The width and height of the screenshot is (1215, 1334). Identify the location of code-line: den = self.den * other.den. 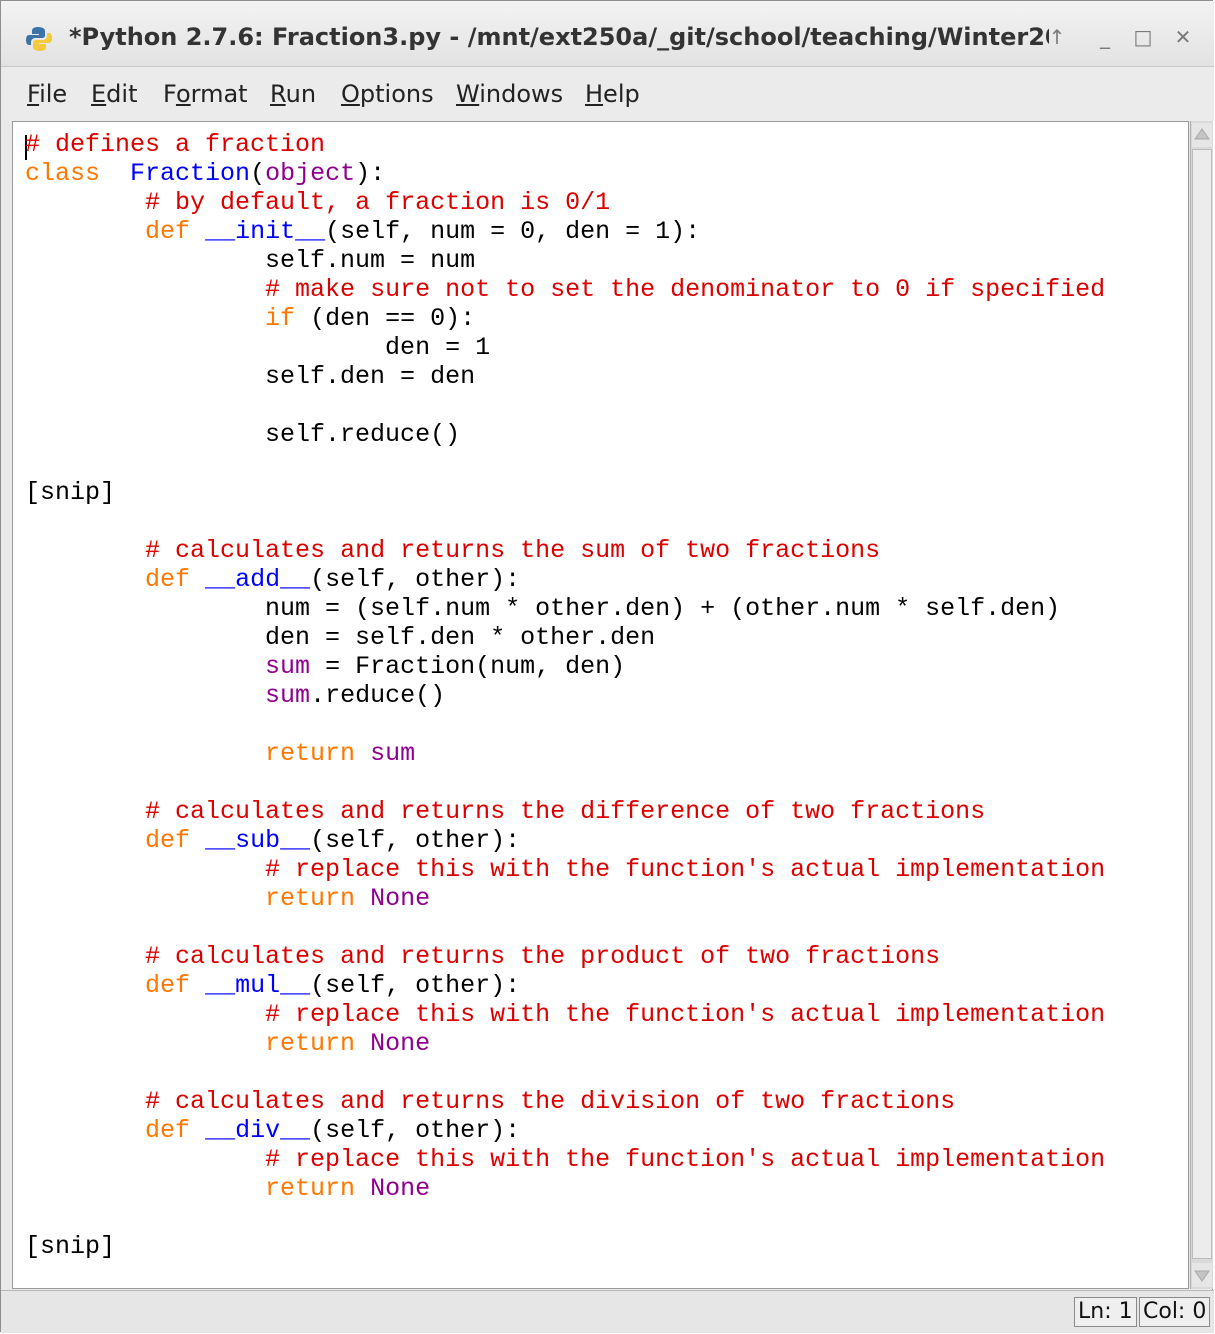
(565, 637).